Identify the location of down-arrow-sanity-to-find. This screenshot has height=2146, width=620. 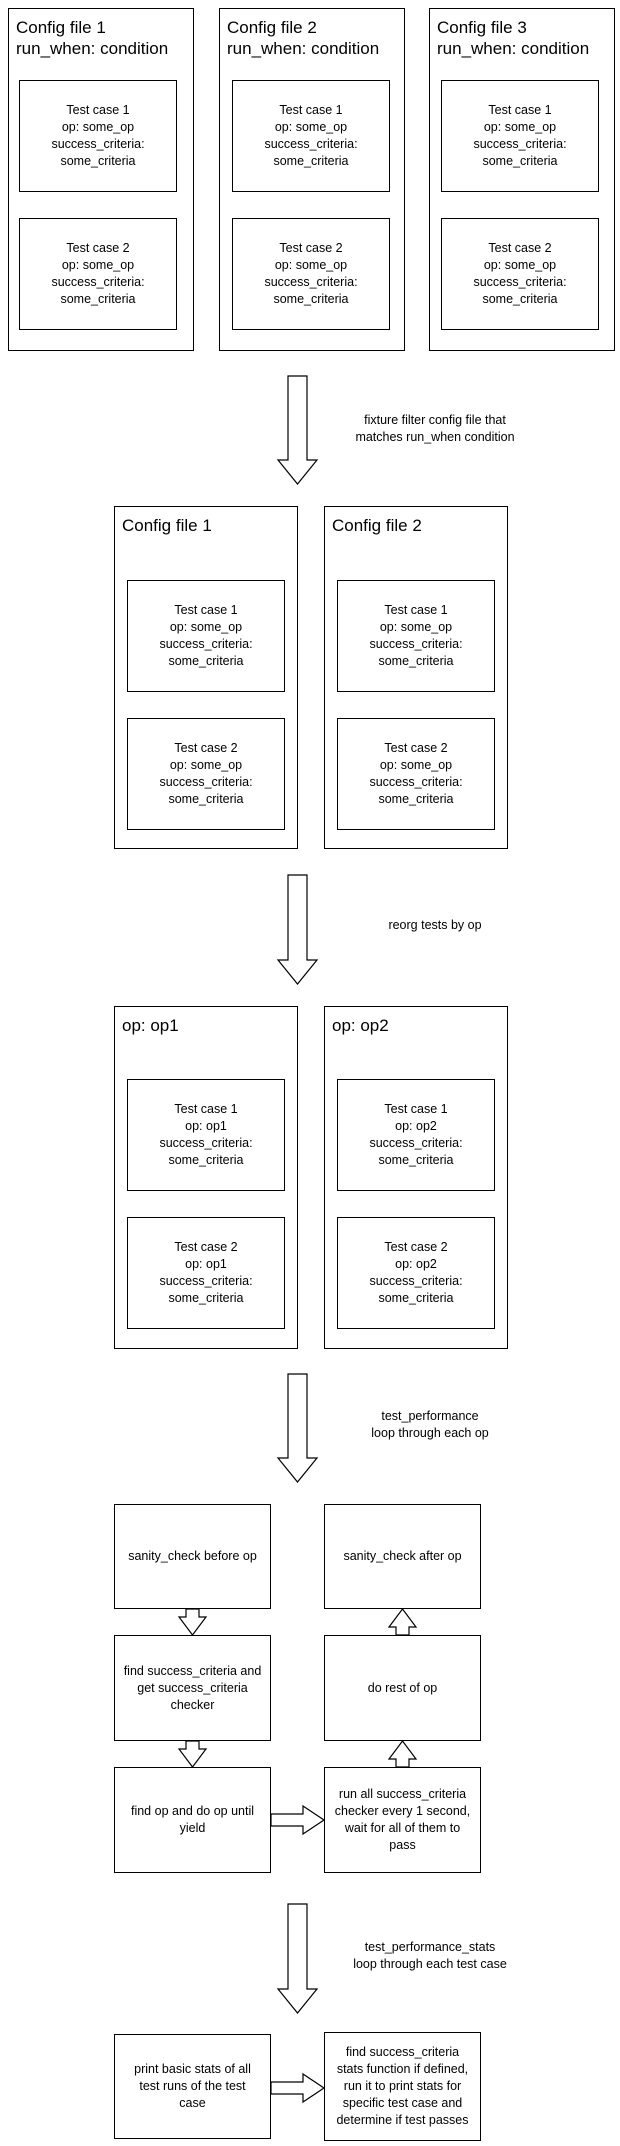
(192, 1622).